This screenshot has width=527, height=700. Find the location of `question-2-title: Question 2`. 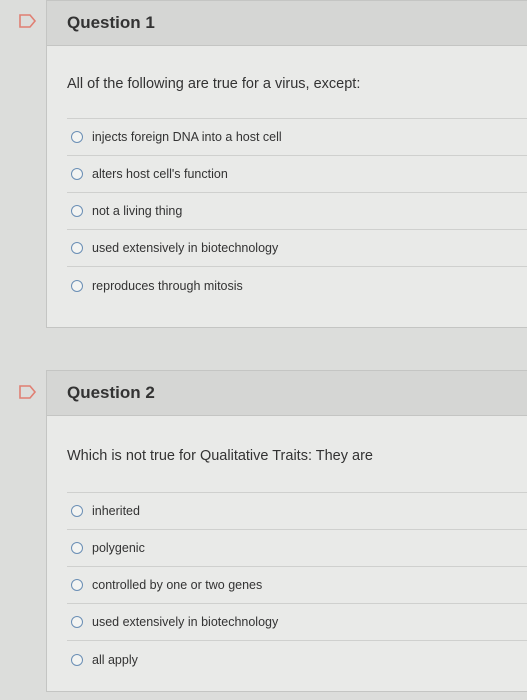

question-2-title: Question 2 is located at coordinates (111, 392).